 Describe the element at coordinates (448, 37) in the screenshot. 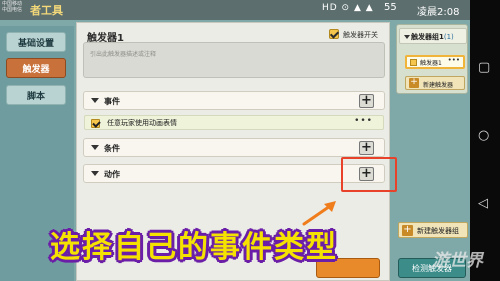

I see `trigger-group-count: (1)` at that location.